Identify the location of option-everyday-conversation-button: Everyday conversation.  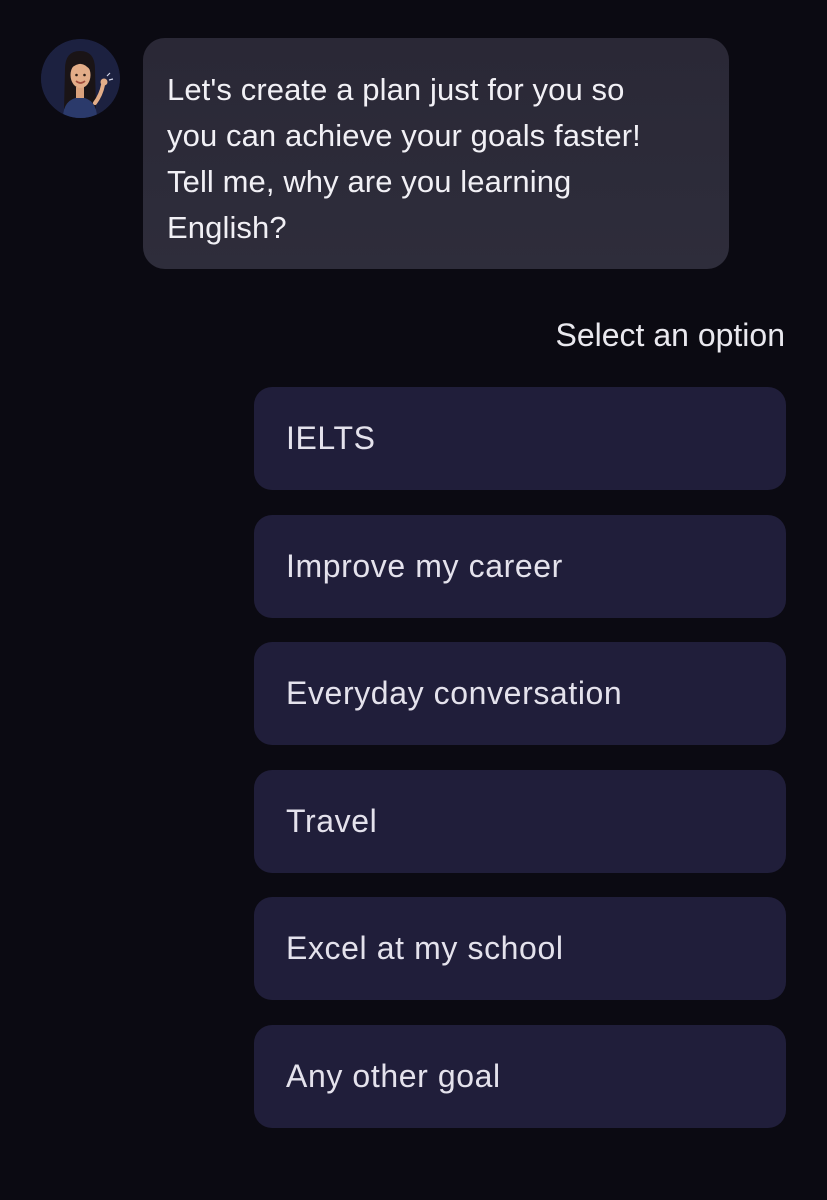
(520, 693).